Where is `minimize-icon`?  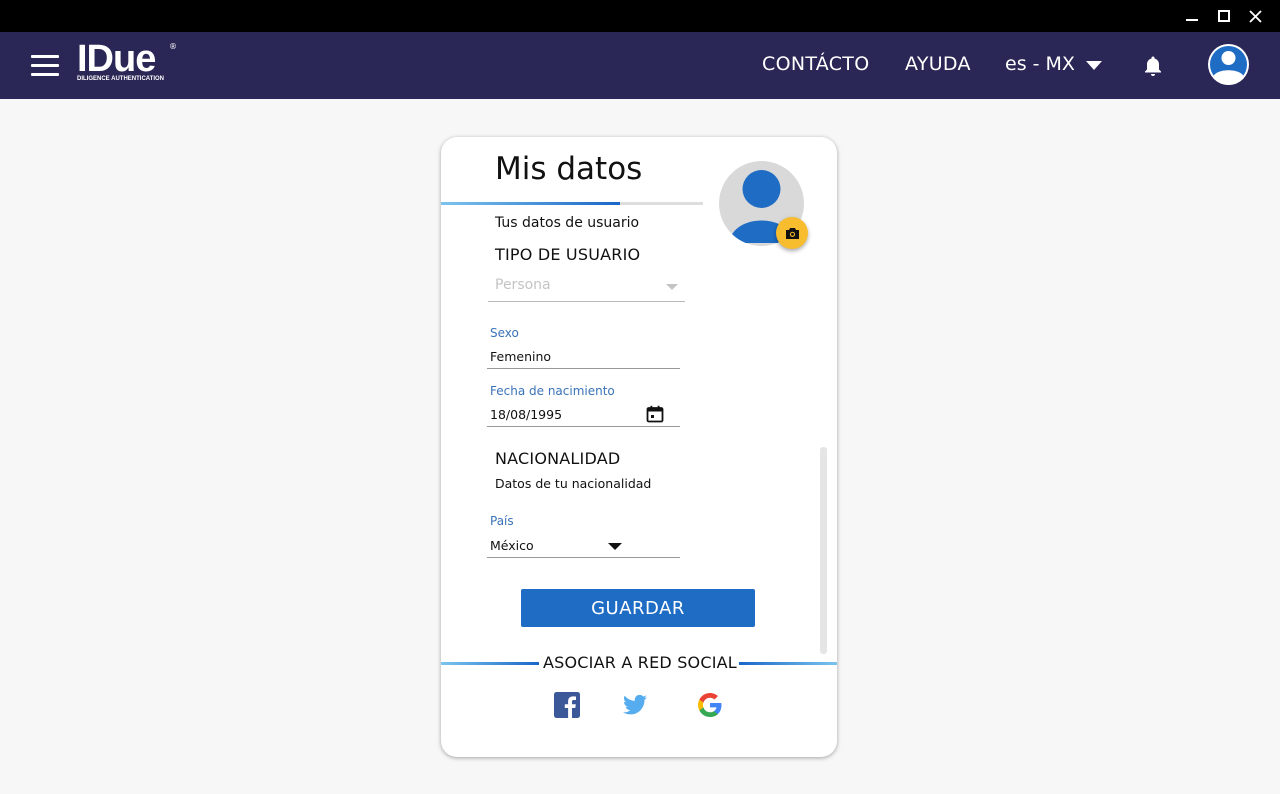 minimize-icon is located at coordinates (1191, 20).